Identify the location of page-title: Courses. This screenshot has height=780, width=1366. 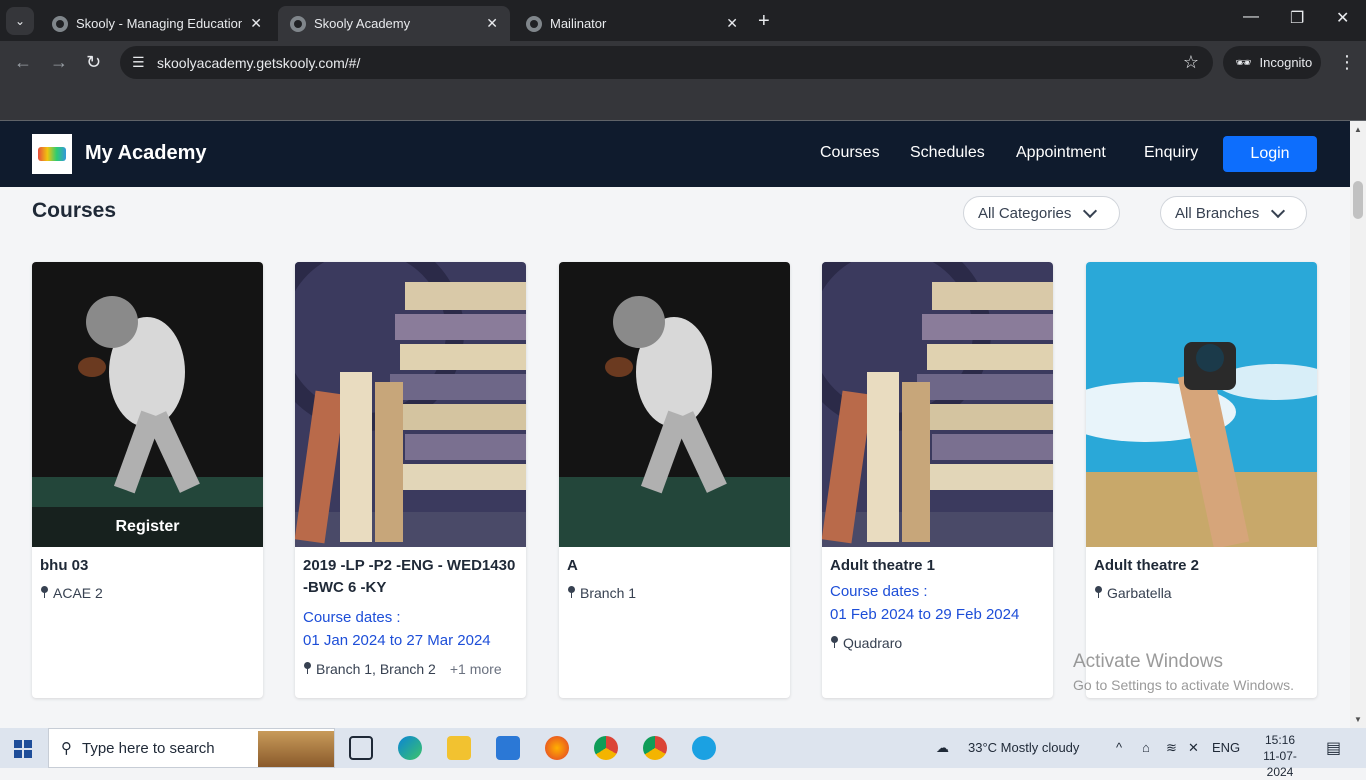
(74, 210).